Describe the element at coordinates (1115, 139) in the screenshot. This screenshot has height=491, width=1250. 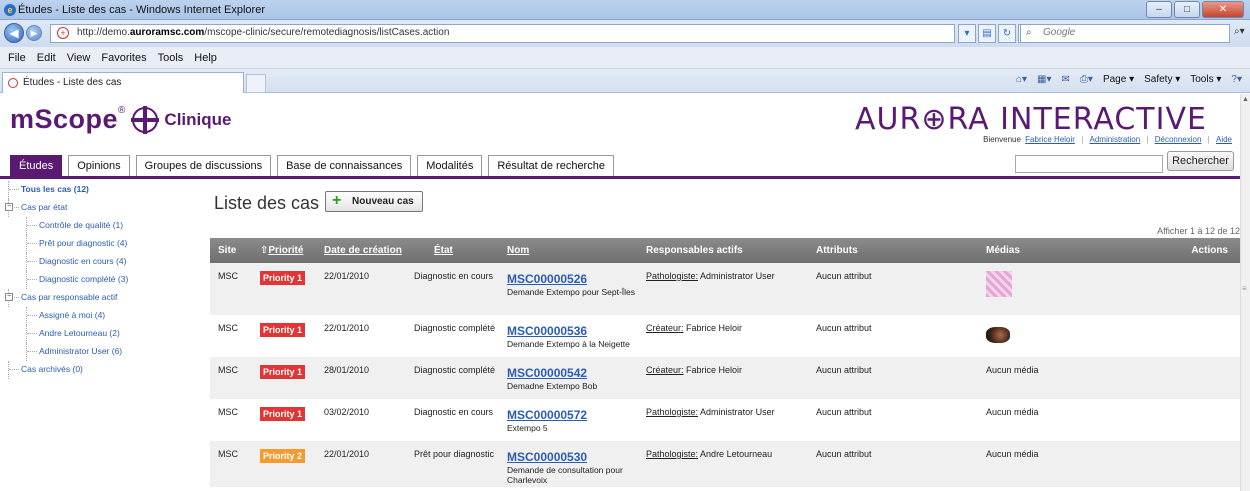
I see `administration-link: Administration` at that location.